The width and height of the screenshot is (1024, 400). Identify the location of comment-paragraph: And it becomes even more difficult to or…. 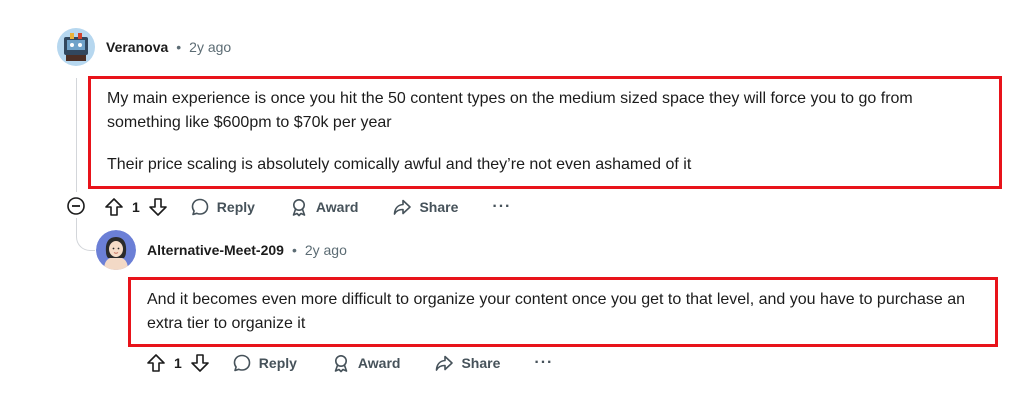
(556, 311).